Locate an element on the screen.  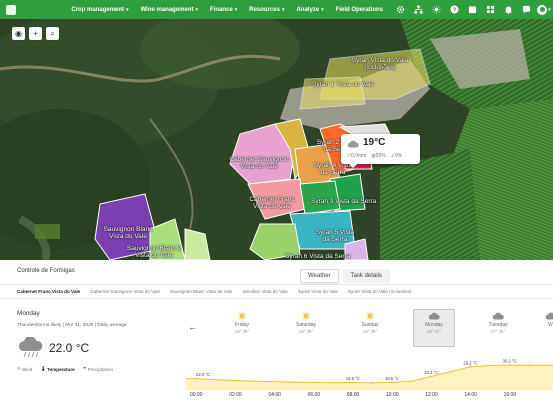
menu-field-operations: Field Operations is located at coordinates (359, 10).